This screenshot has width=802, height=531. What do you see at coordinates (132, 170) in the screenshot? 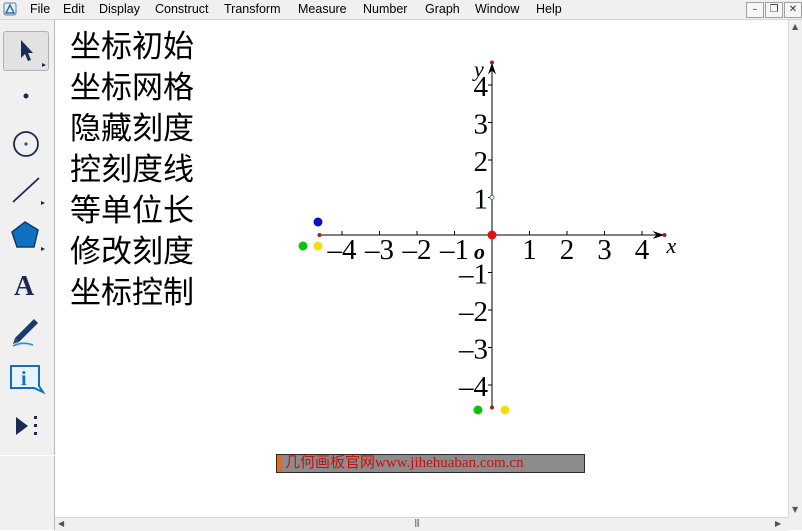
I see `command-control-tick-lines: 控刻度线` at bounding box center [132, 170].